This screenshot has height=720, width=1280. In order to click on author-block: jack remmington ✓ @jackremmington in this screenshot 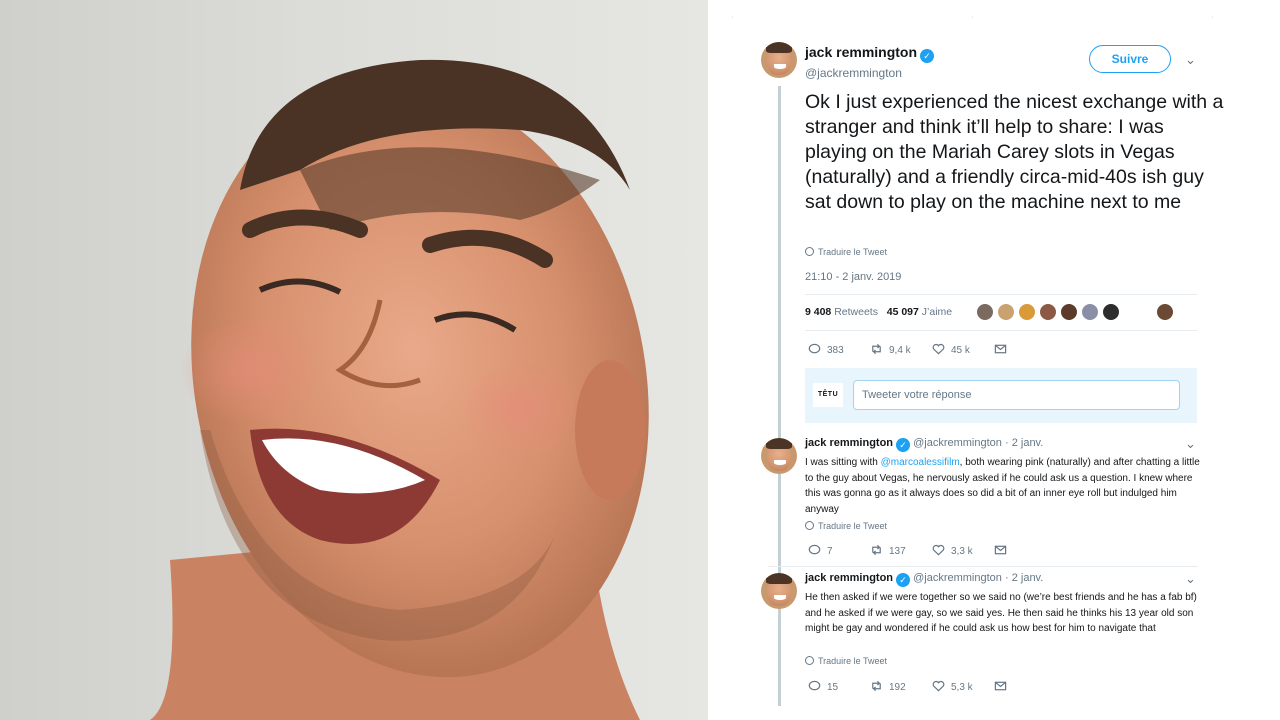, I will do `click(870, 62)`.